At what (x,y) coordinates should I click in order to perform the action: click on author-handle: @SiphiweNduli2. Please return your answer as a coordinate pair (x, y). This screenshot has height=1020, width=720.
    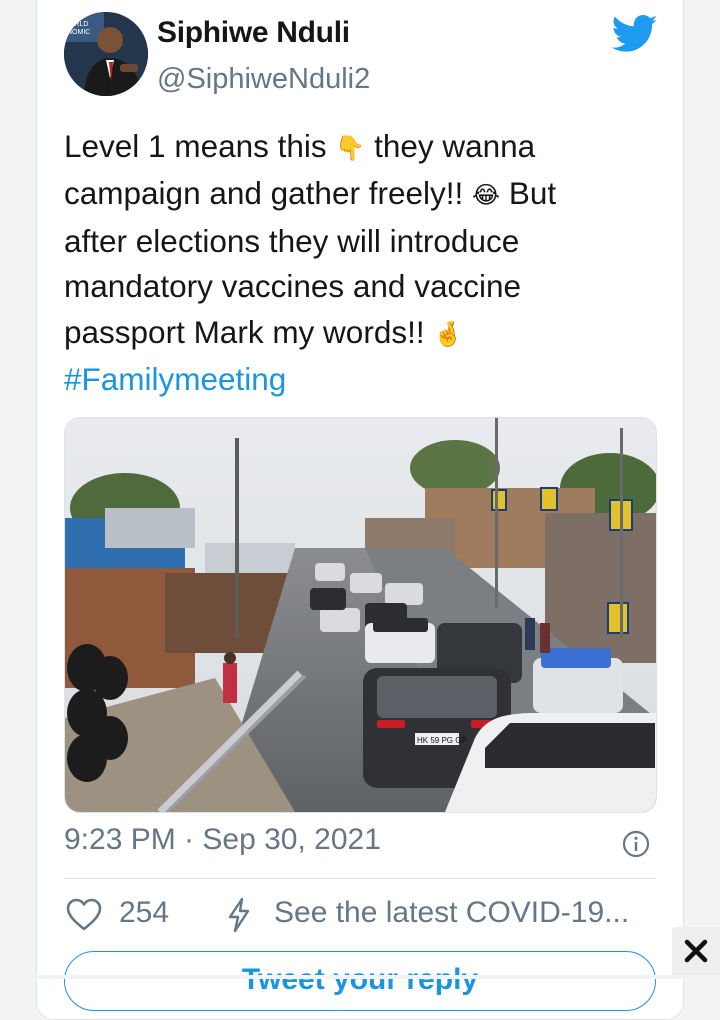
    Looking at the image, I should click on (263, 79).